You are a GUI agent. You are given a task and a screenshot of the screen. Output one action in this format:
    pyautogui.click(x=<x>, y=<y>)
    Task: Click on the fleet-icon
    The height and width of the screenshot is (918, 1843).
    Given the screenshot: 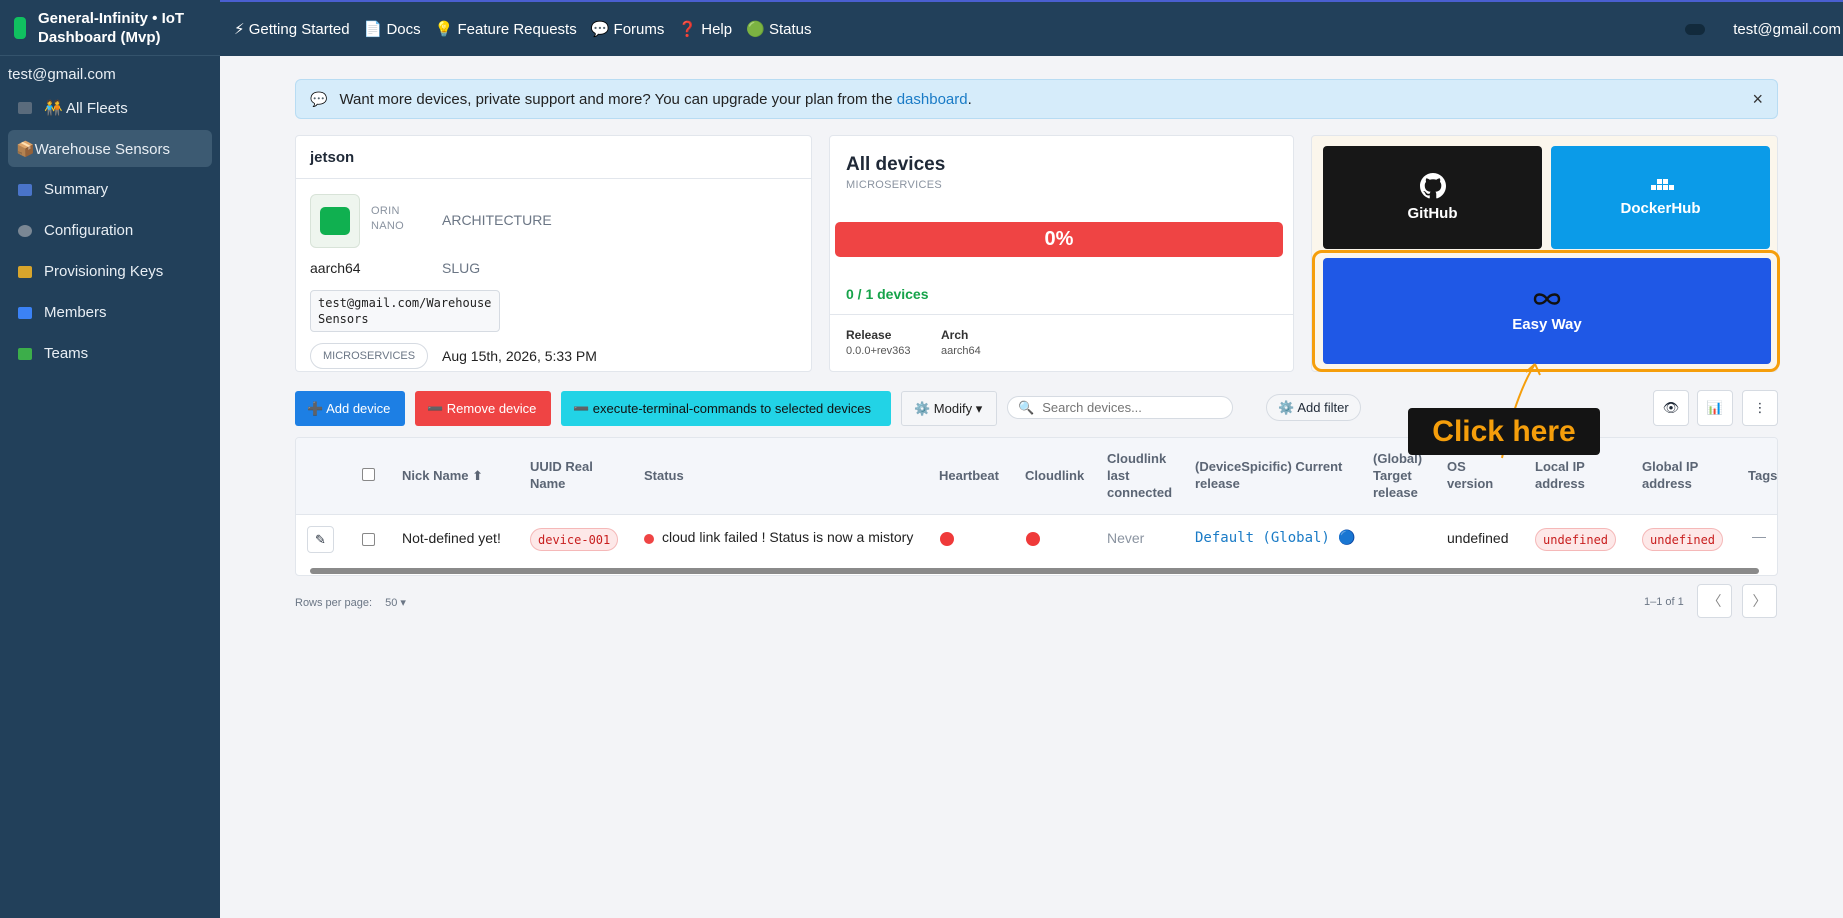 What is the action you would take?
    pyautogui.click(x=25, y=107)
    